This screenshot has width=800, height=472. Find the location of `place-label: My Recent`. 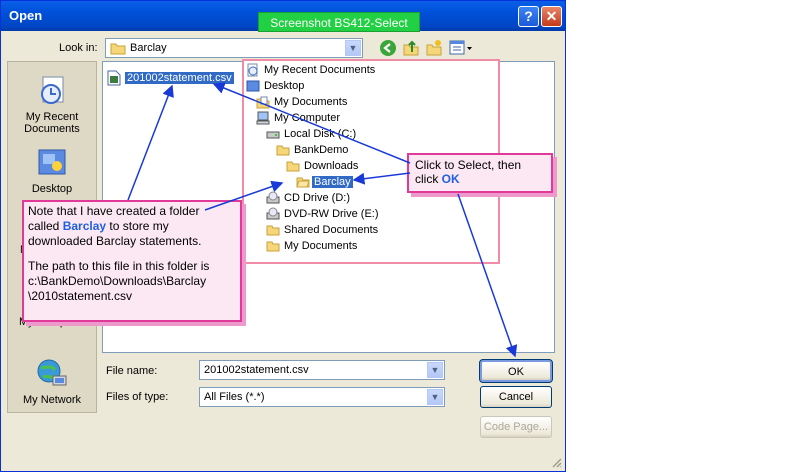

place-label: My Recent is located at coordinates (52, 117).